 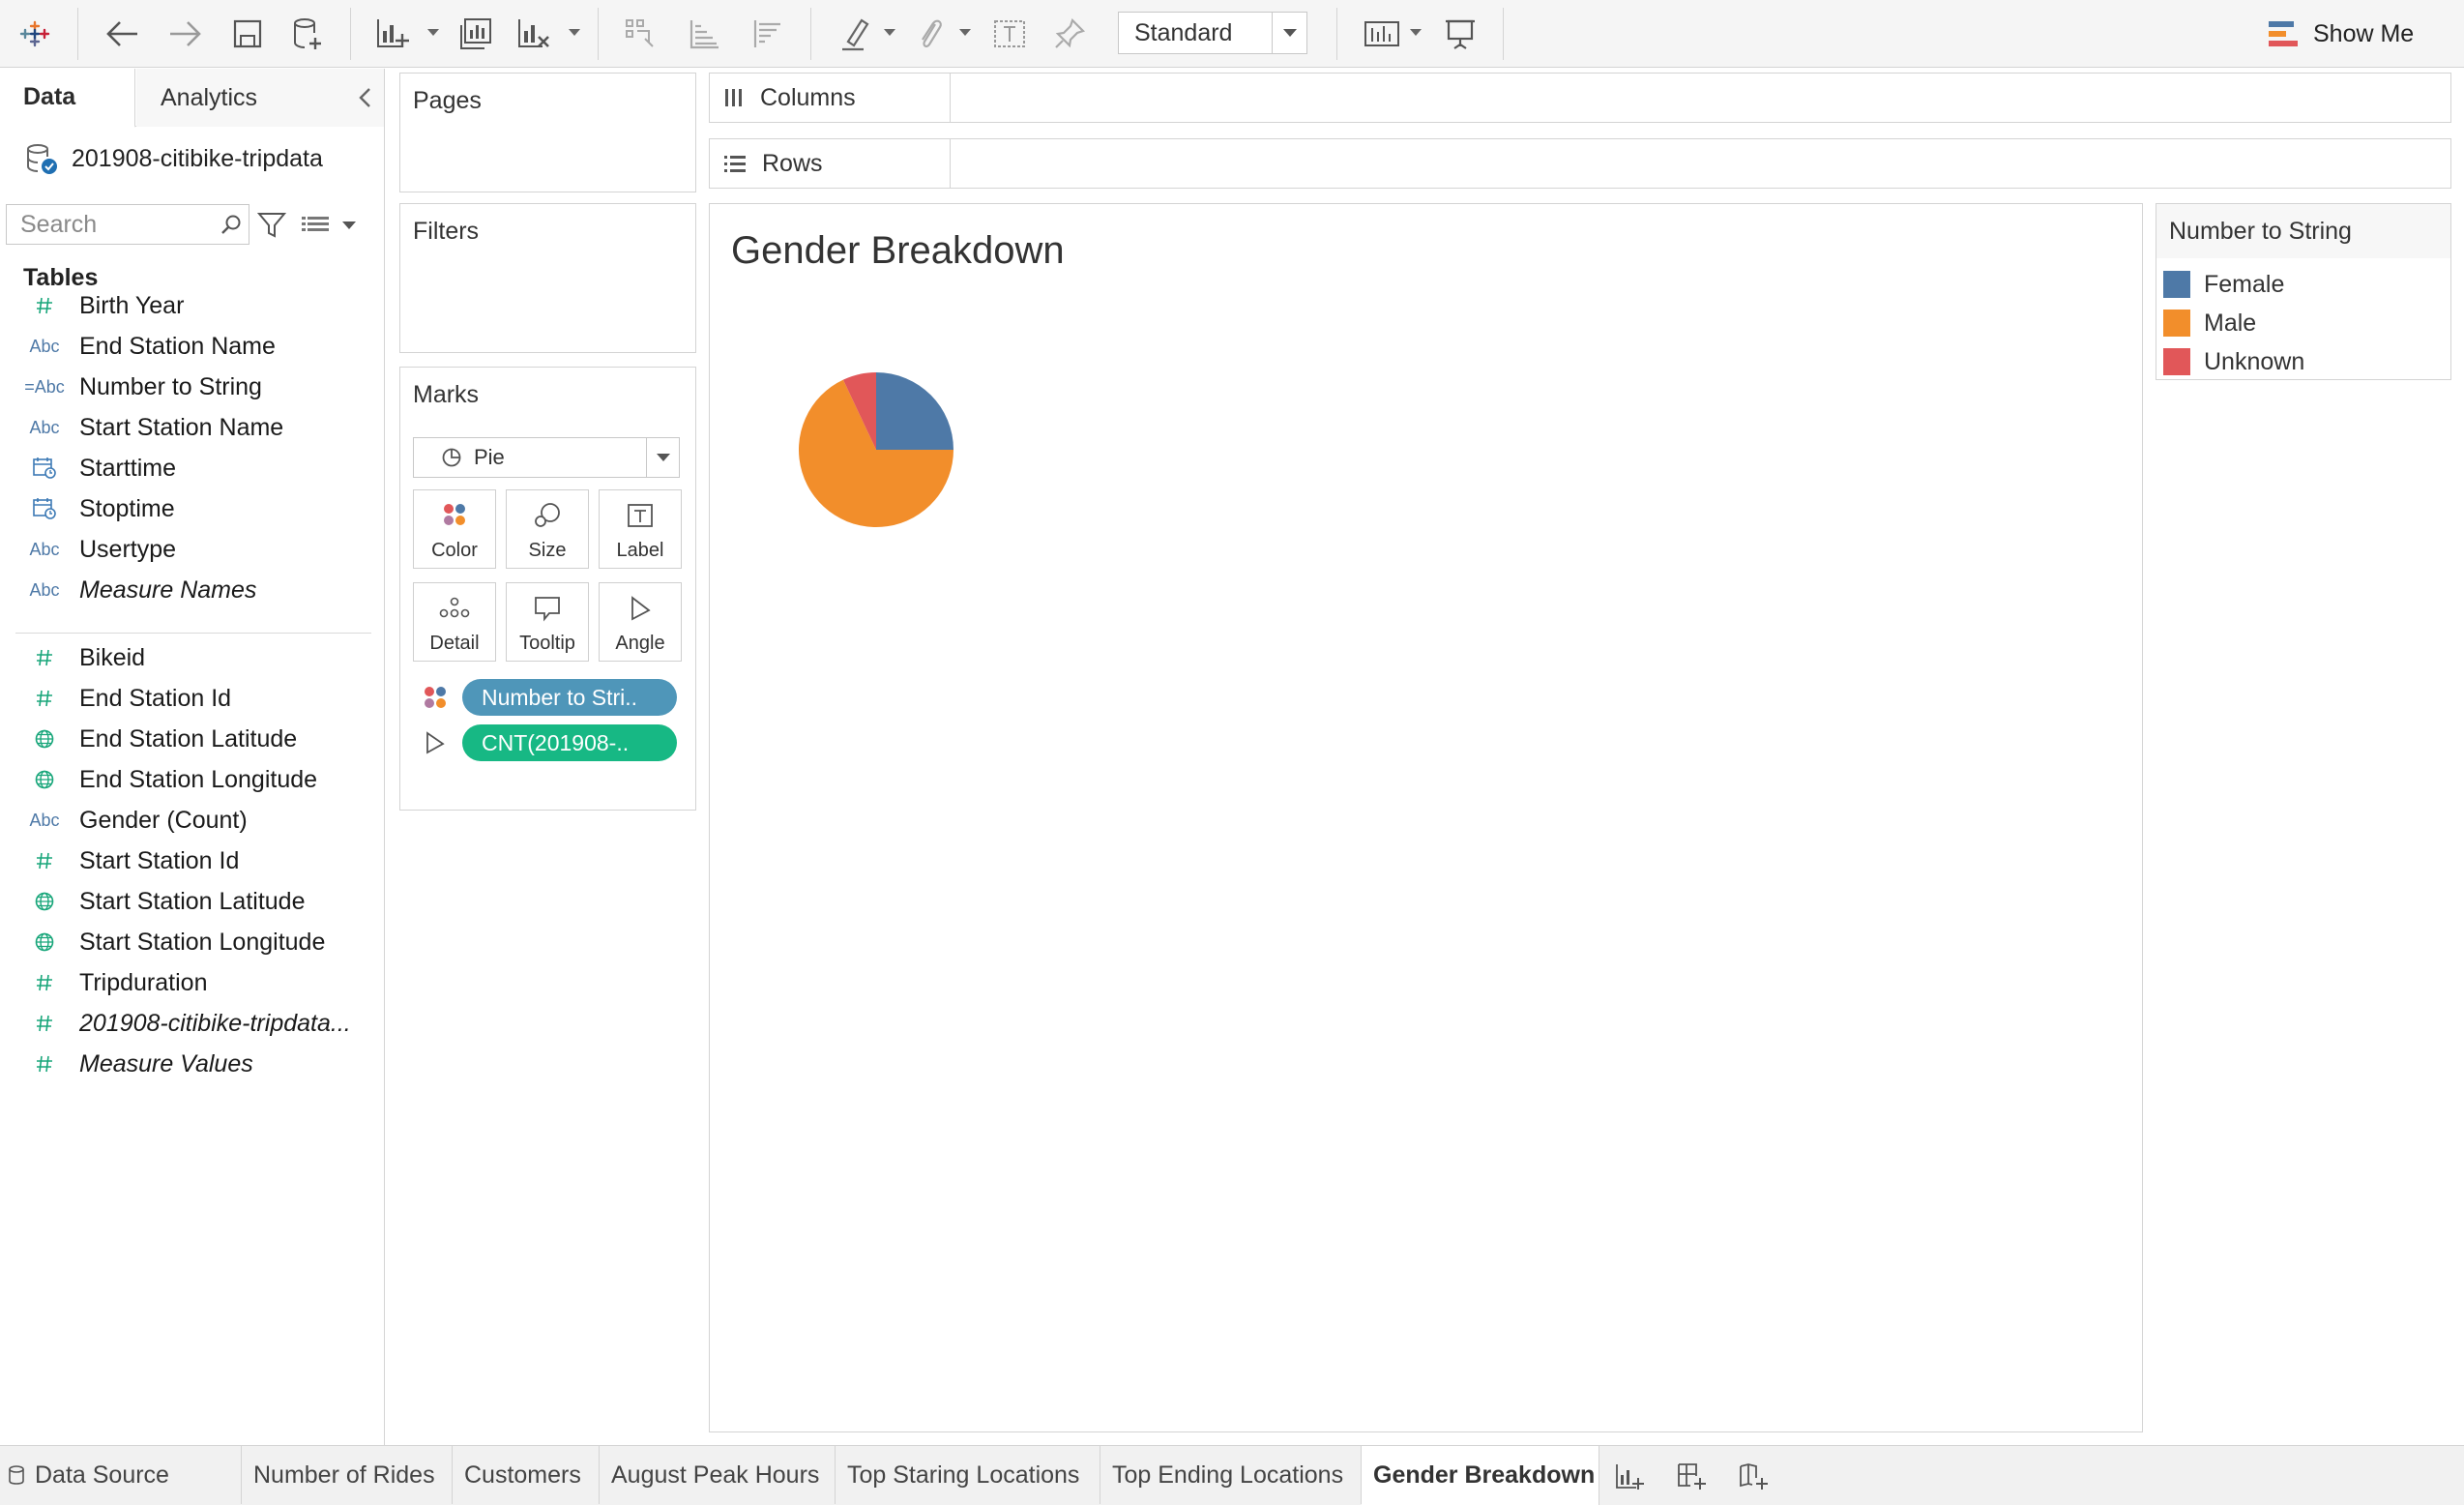 What do you see at coordinates (192, 427) in the screenshot?
I see `field-item: Abc Start Station Name` at bounding box center [192, 427].